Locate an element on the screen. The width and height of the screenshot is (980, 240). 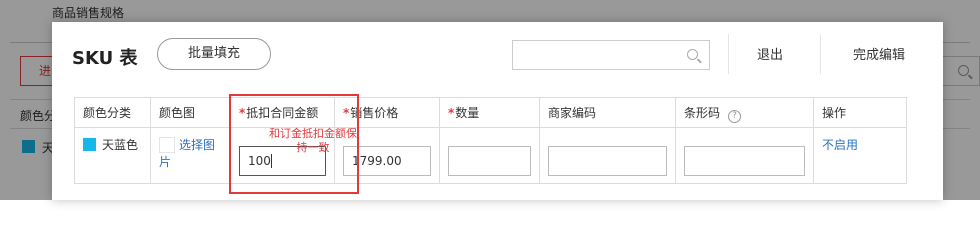
header-color-category: 颜色分类 is located at coordinates (112, 112).